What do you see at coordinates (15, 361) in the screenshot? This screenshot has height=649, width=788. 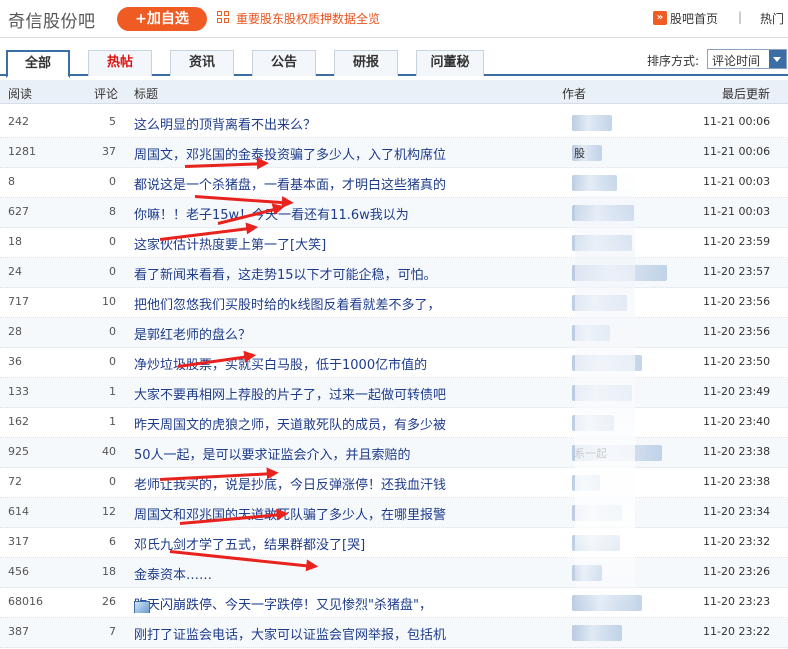 I see `read-count: 36` at bounding box center [15, 361].